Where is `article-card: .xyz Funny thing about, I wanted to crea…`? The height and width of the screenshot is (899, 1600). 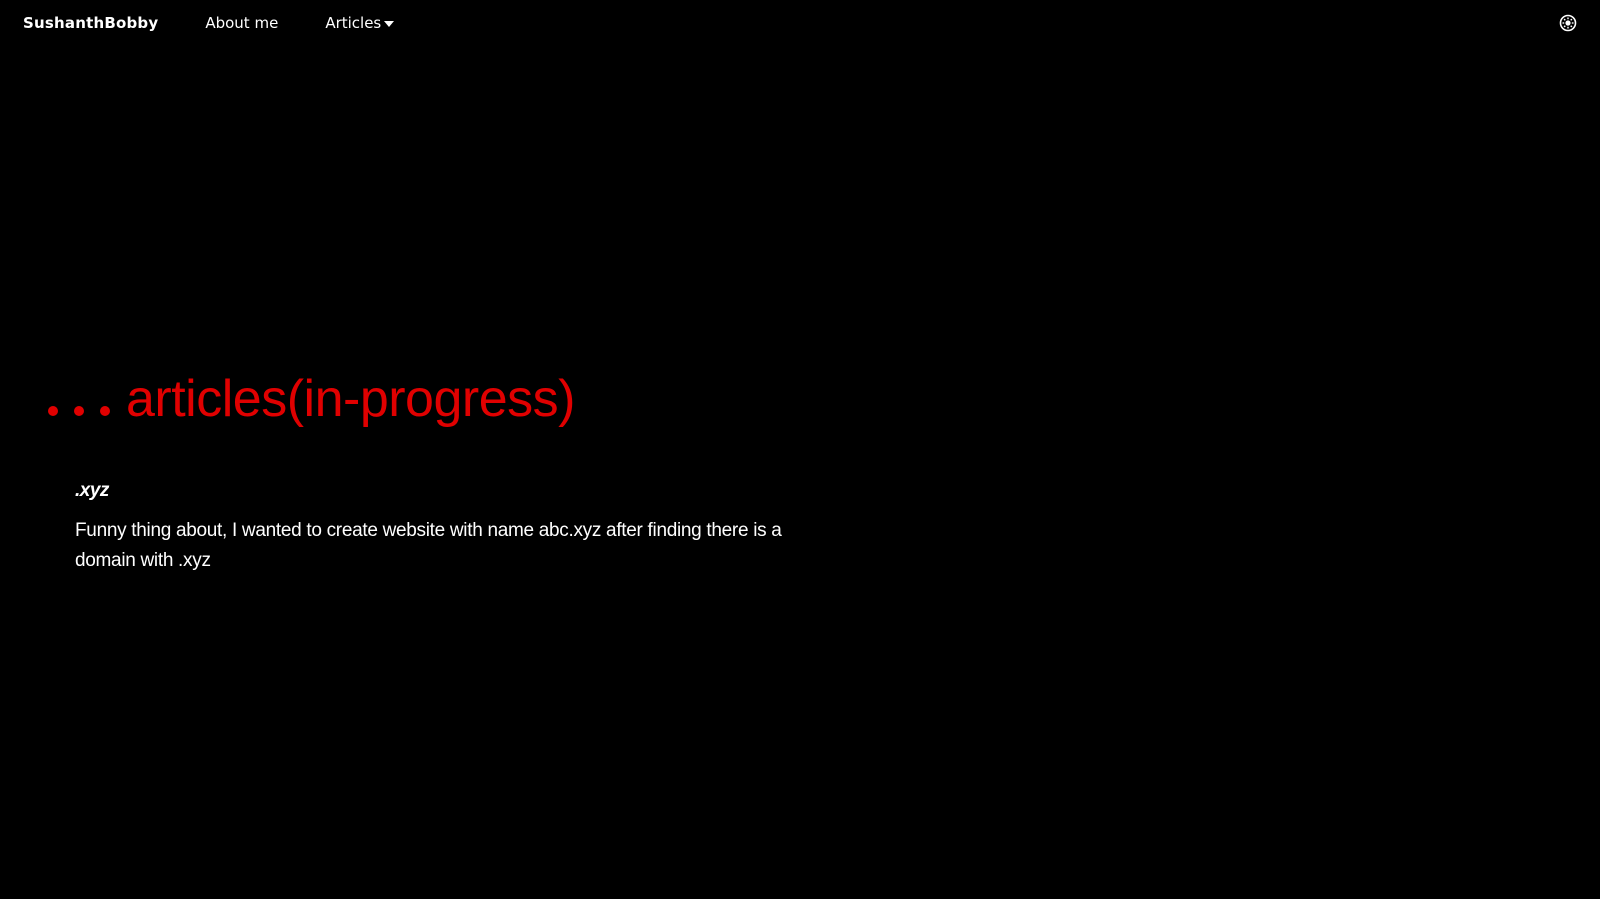
article-card: .xyz Funny thing about, I wanted to crea… is located at coordinates (445, 528).